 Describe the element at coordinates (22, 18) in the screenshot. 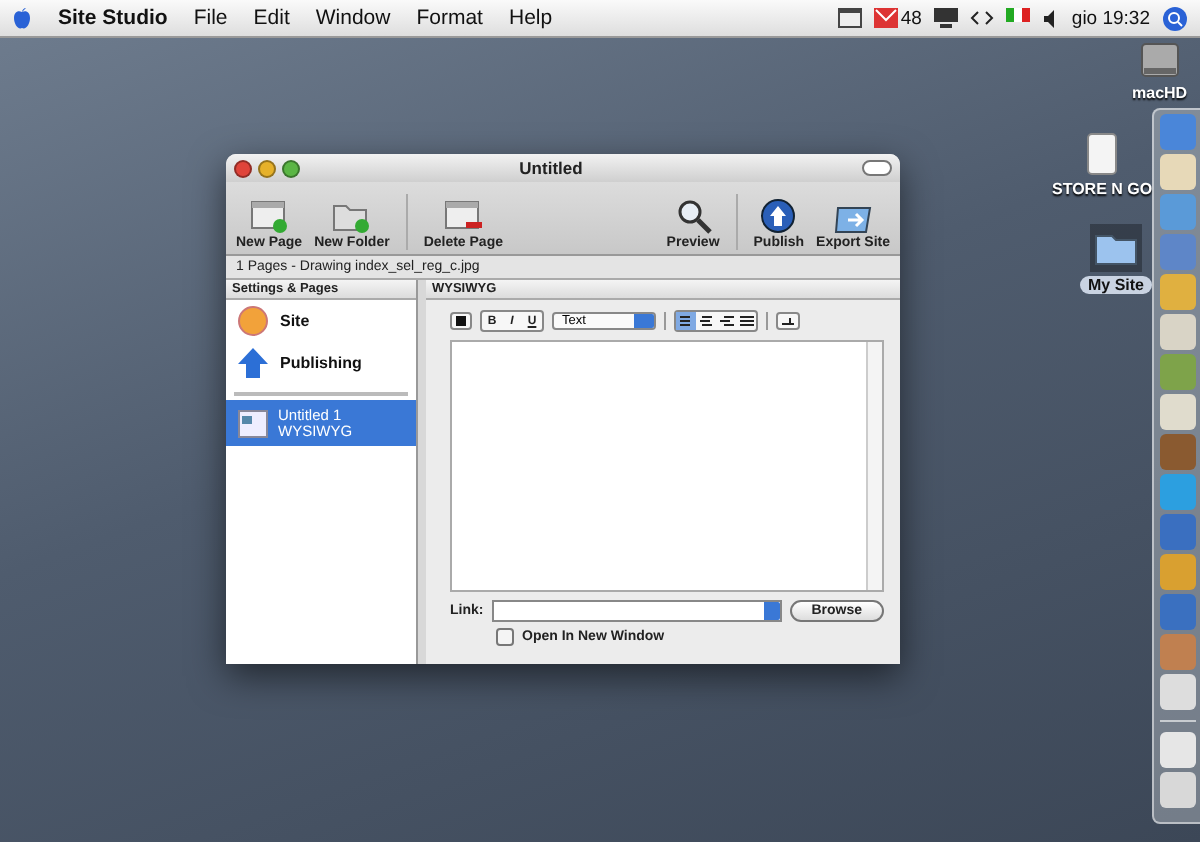

I see `apple-icon` at that location.